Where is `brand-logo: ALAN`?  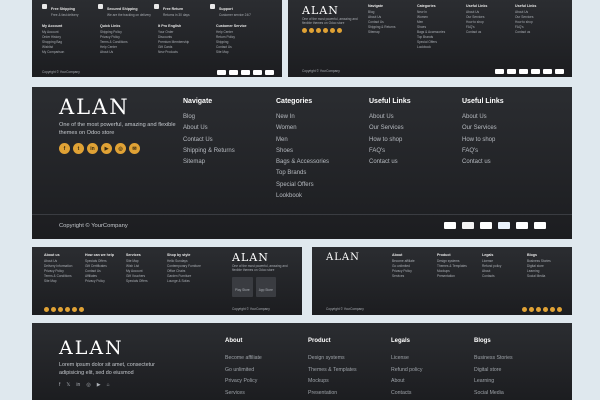 brand-logo: ALAN is located at coordinates (320, 10).